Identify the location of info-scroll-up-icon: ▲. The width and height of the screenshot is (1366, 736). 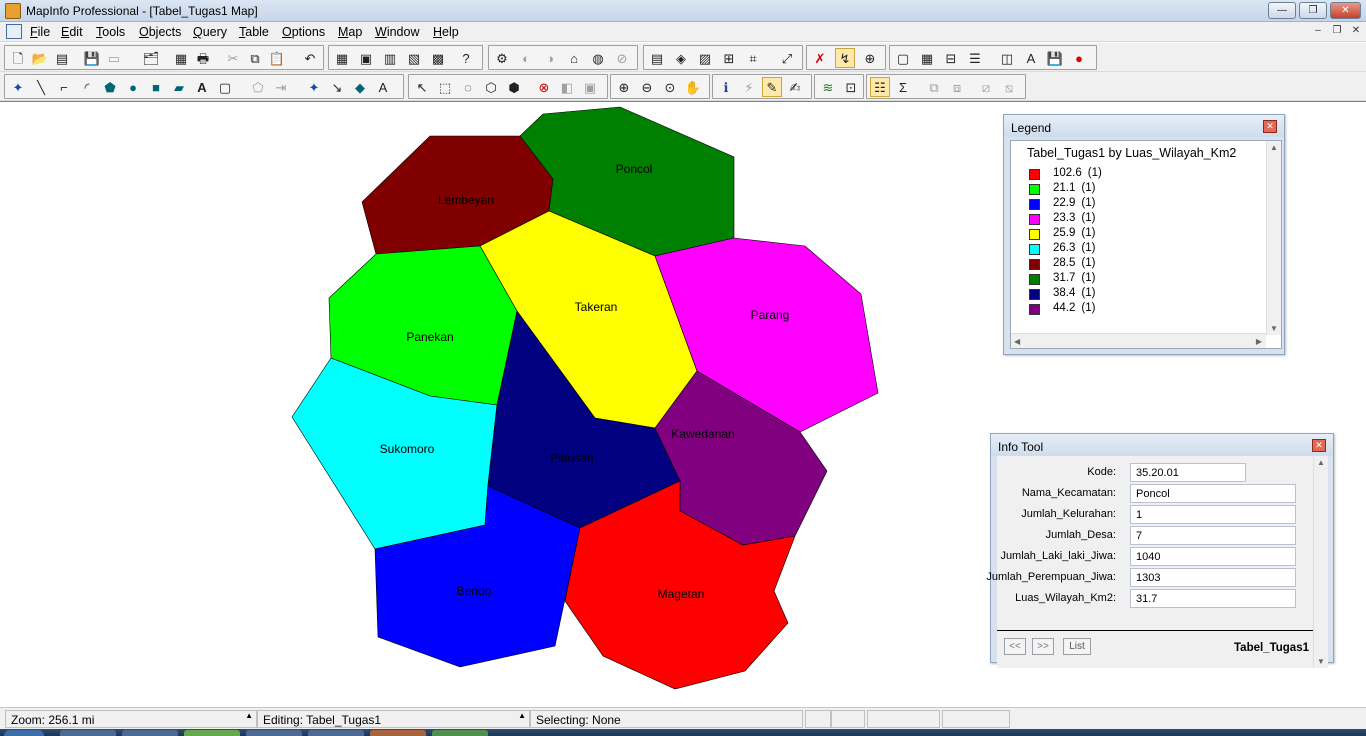
(1321, 462).